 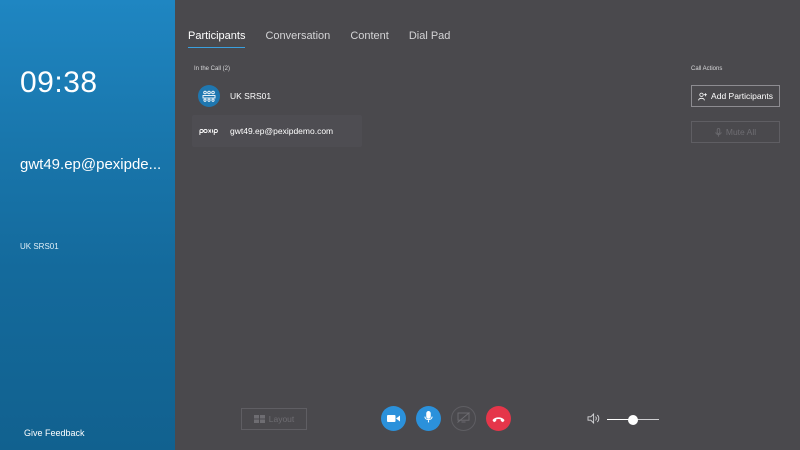 I want to click on share-screen-button, so click(x=463, y=418).